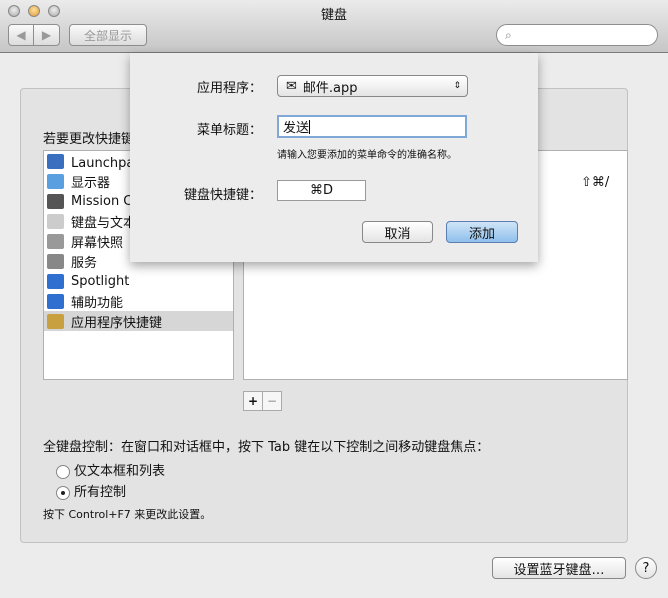 Image resolution: width=668 pixels, height=598 pixels. I want to click on show-all-button: 全部显示, so click(108, 35).